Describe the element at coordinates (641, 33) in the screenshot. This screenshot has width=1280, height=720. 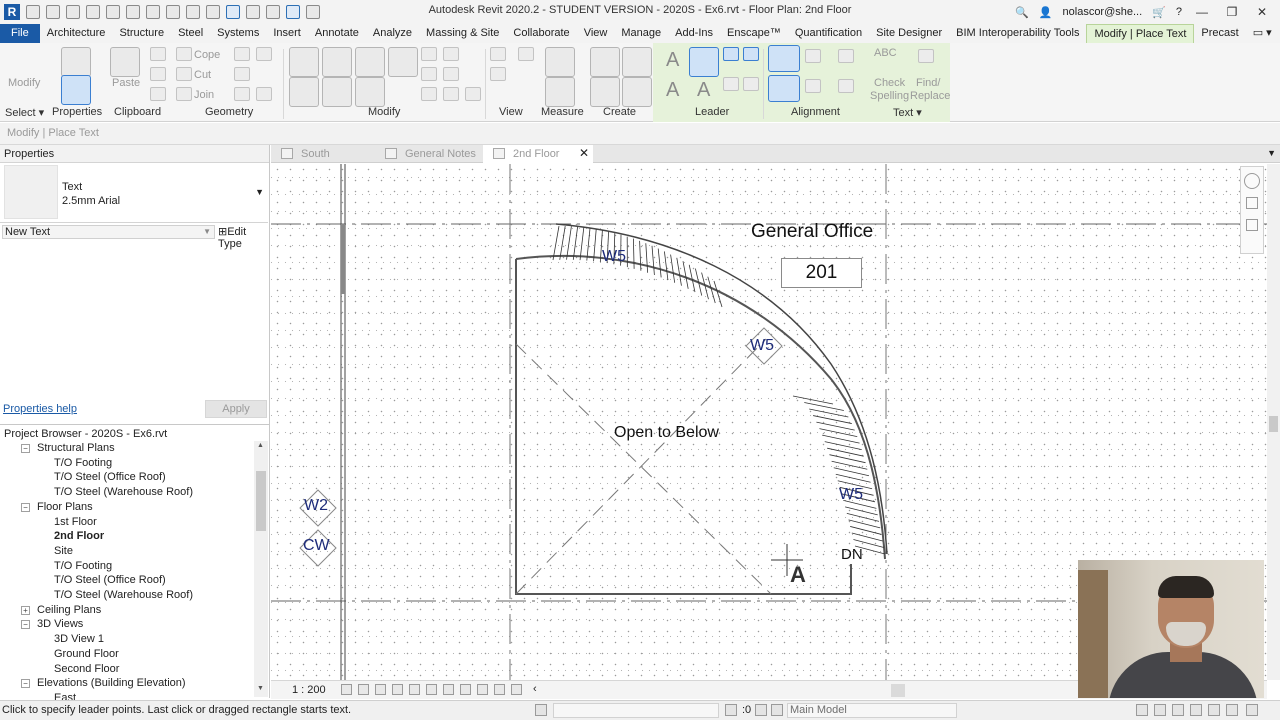
I see `ribbon-tab-manage: Manage` at that location.